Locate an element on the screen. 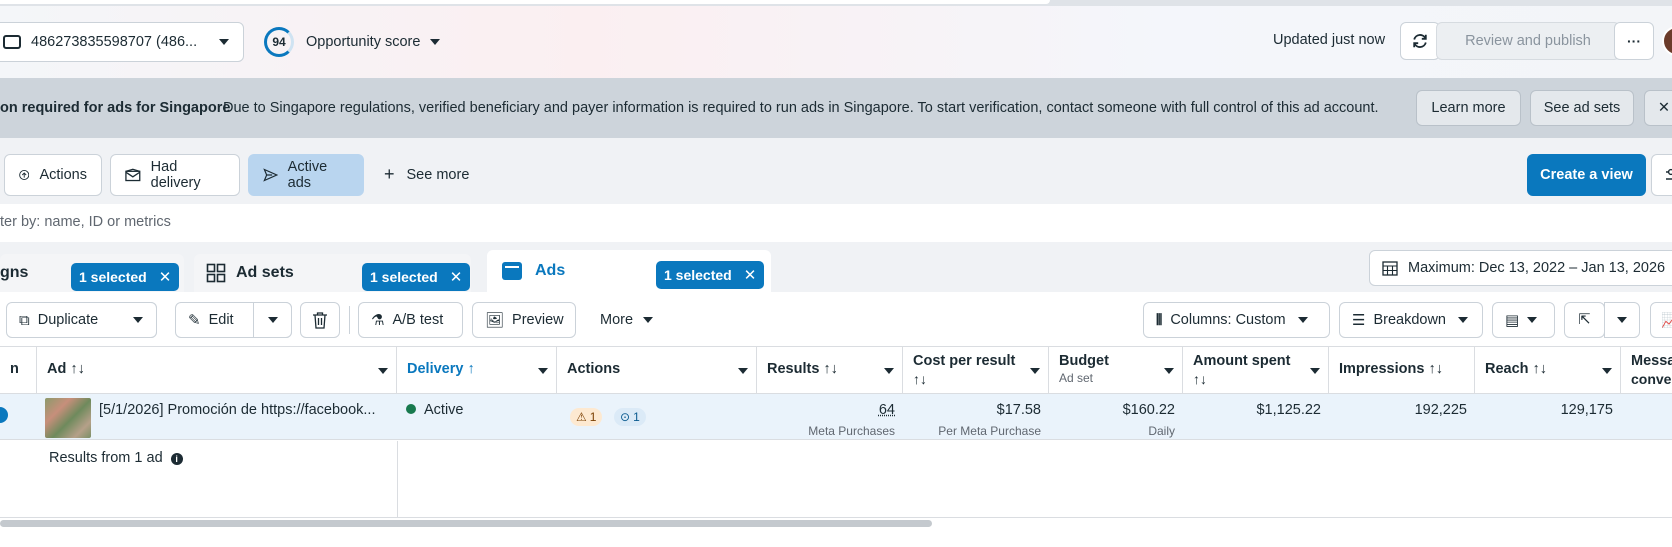 The height and width of the screenshot is (547, 1672). chip-active-ads-label: Active ads is located at coordinates (307, 175).